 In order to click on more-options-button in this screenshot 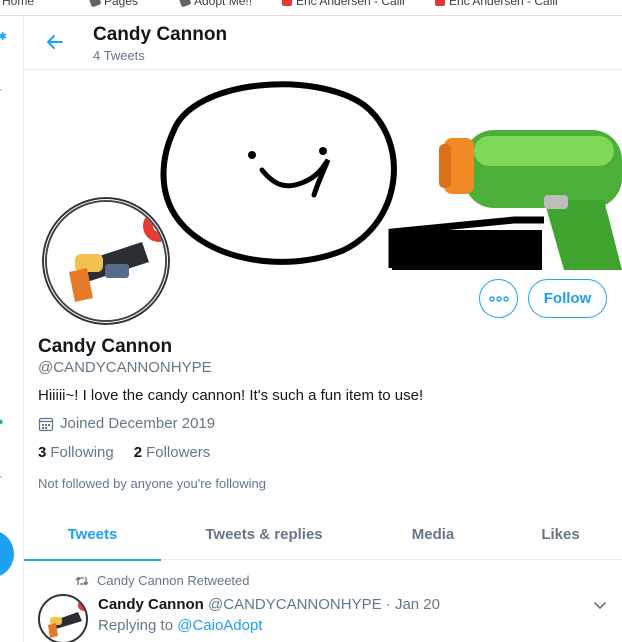, I will do `click(498, 298)`.